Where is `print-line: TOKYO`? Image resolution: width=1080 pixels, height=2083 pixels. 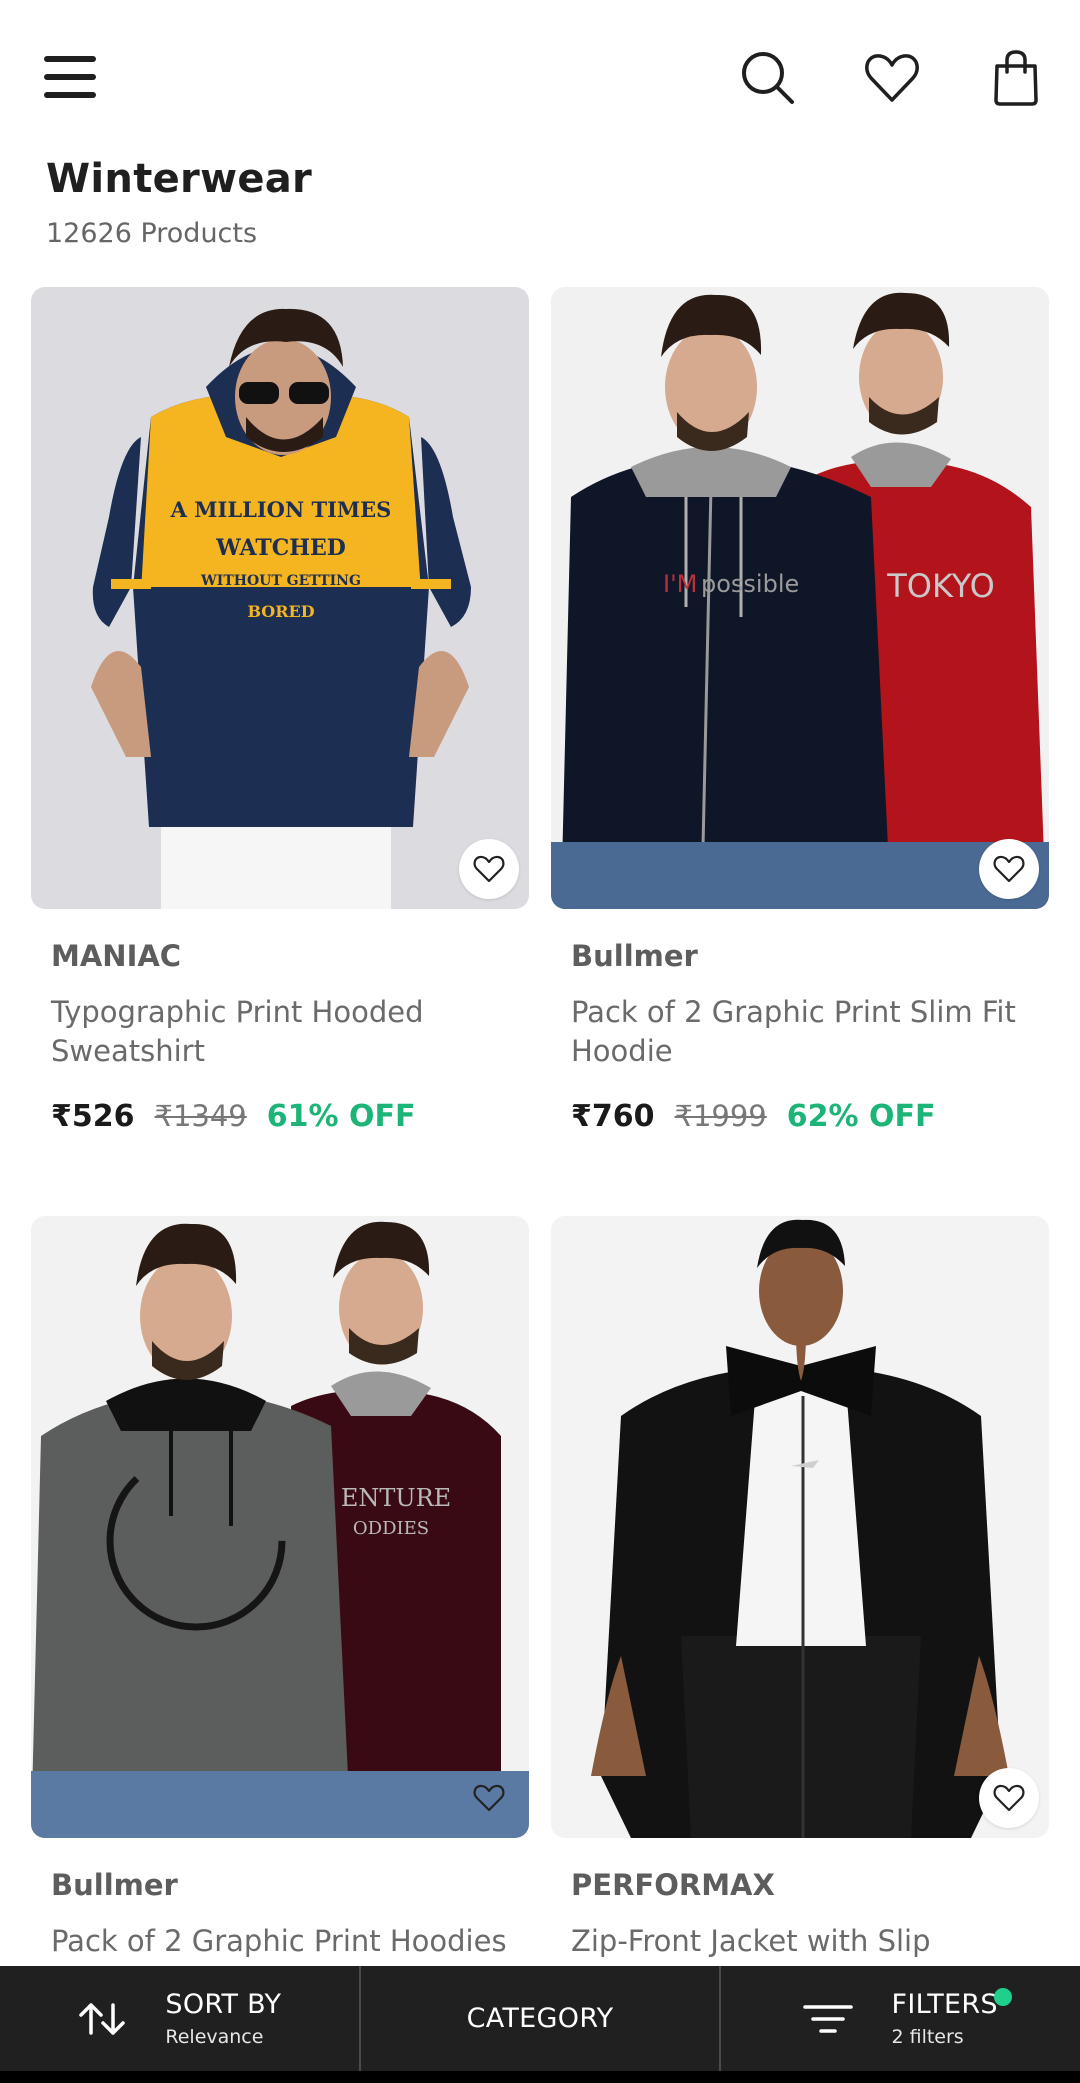
print-line: TOKYO is located at coordinates (940, 586).